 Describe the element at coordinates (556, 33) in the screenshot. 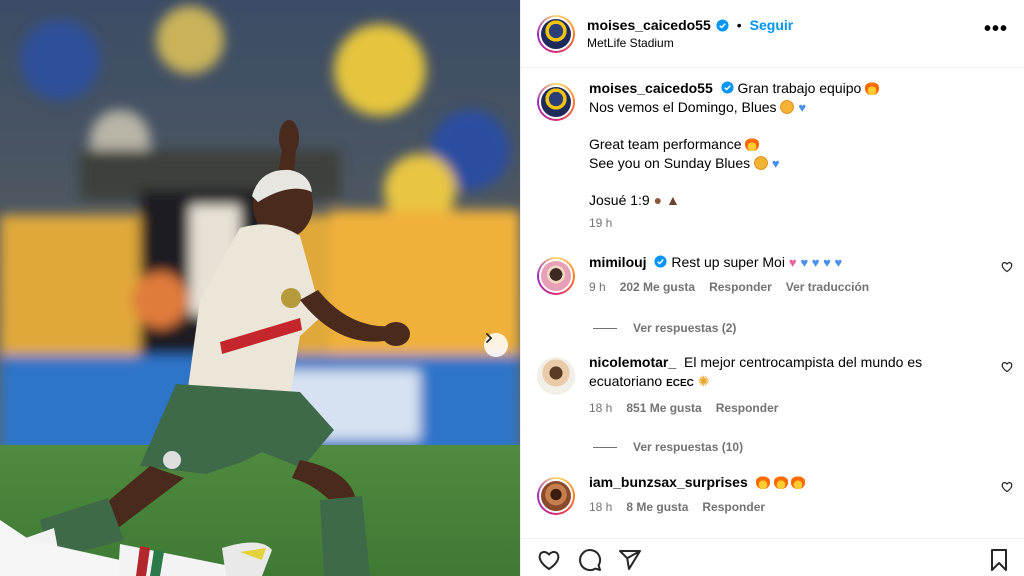

I see `author-avatar` at that location.